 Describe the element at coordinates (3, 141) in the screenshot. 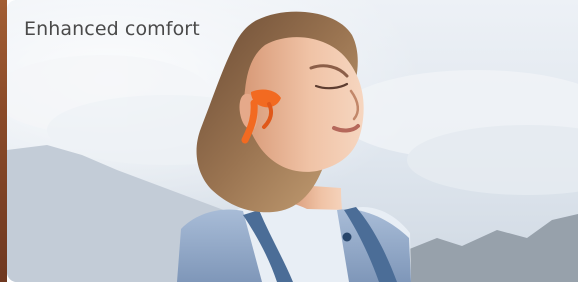

I see `left-edge-strip` at that location.